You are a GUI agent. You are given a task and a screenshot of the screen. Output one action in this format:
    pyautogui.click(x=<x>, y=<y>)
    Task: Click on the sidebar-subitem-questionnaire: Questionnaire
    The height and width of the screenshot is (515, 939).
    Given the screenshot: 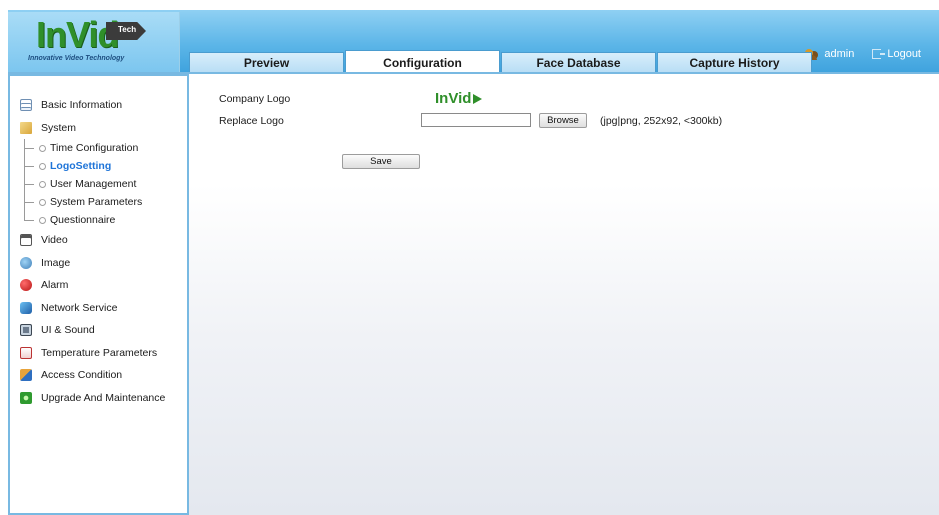 What is the action you would take?
    pyautogui.click(x=92, y=220)
    